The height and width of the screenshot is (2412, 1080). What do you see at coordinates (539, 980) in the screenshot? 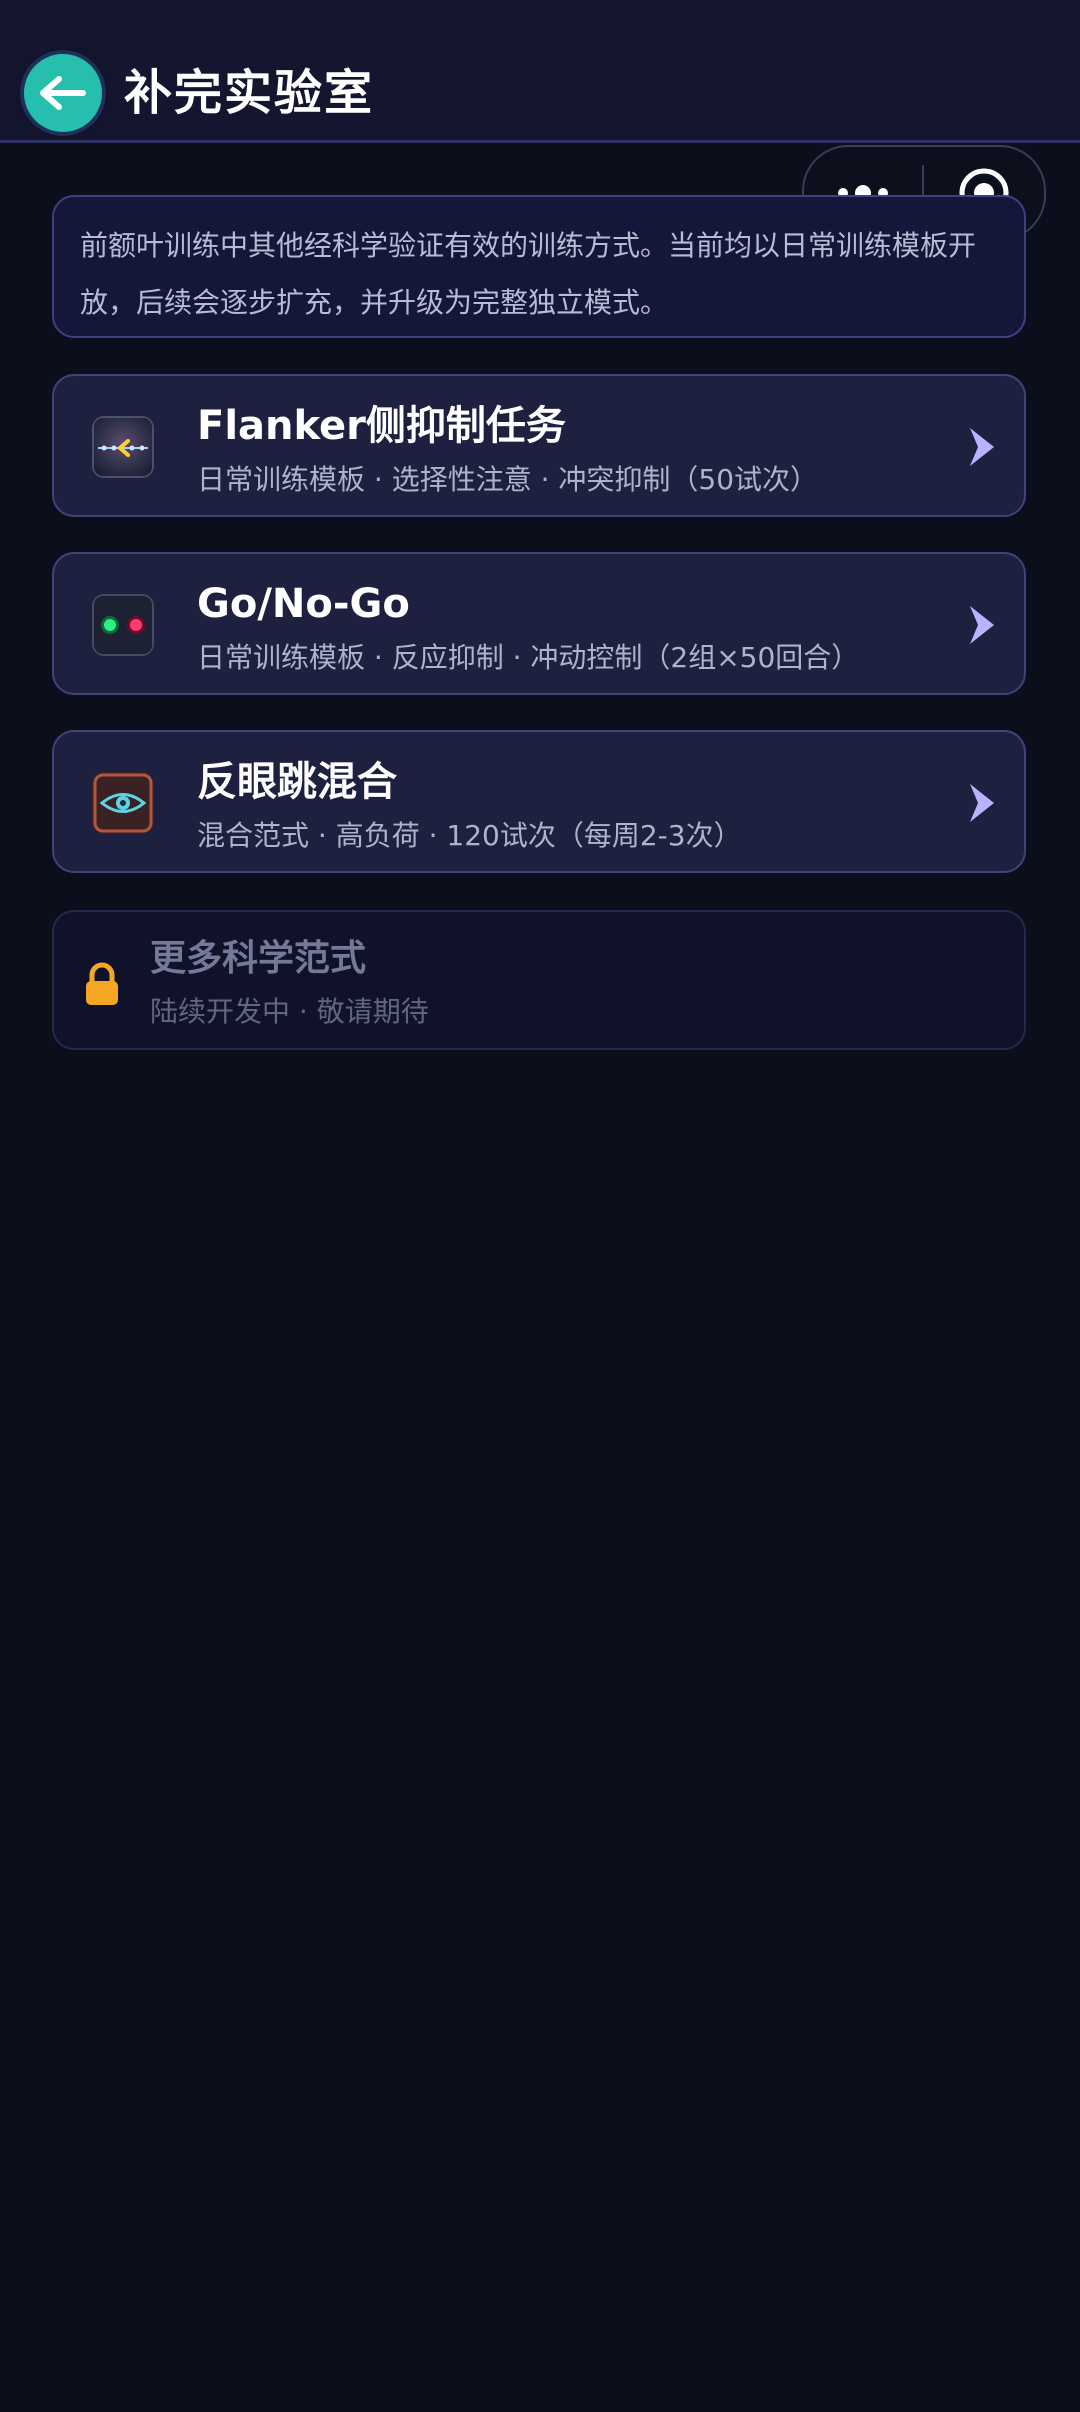
I see `card-more-coming-soon: 更多科学范式 陆续开发中 · 敬请期待` at bounding box center [539, 980].